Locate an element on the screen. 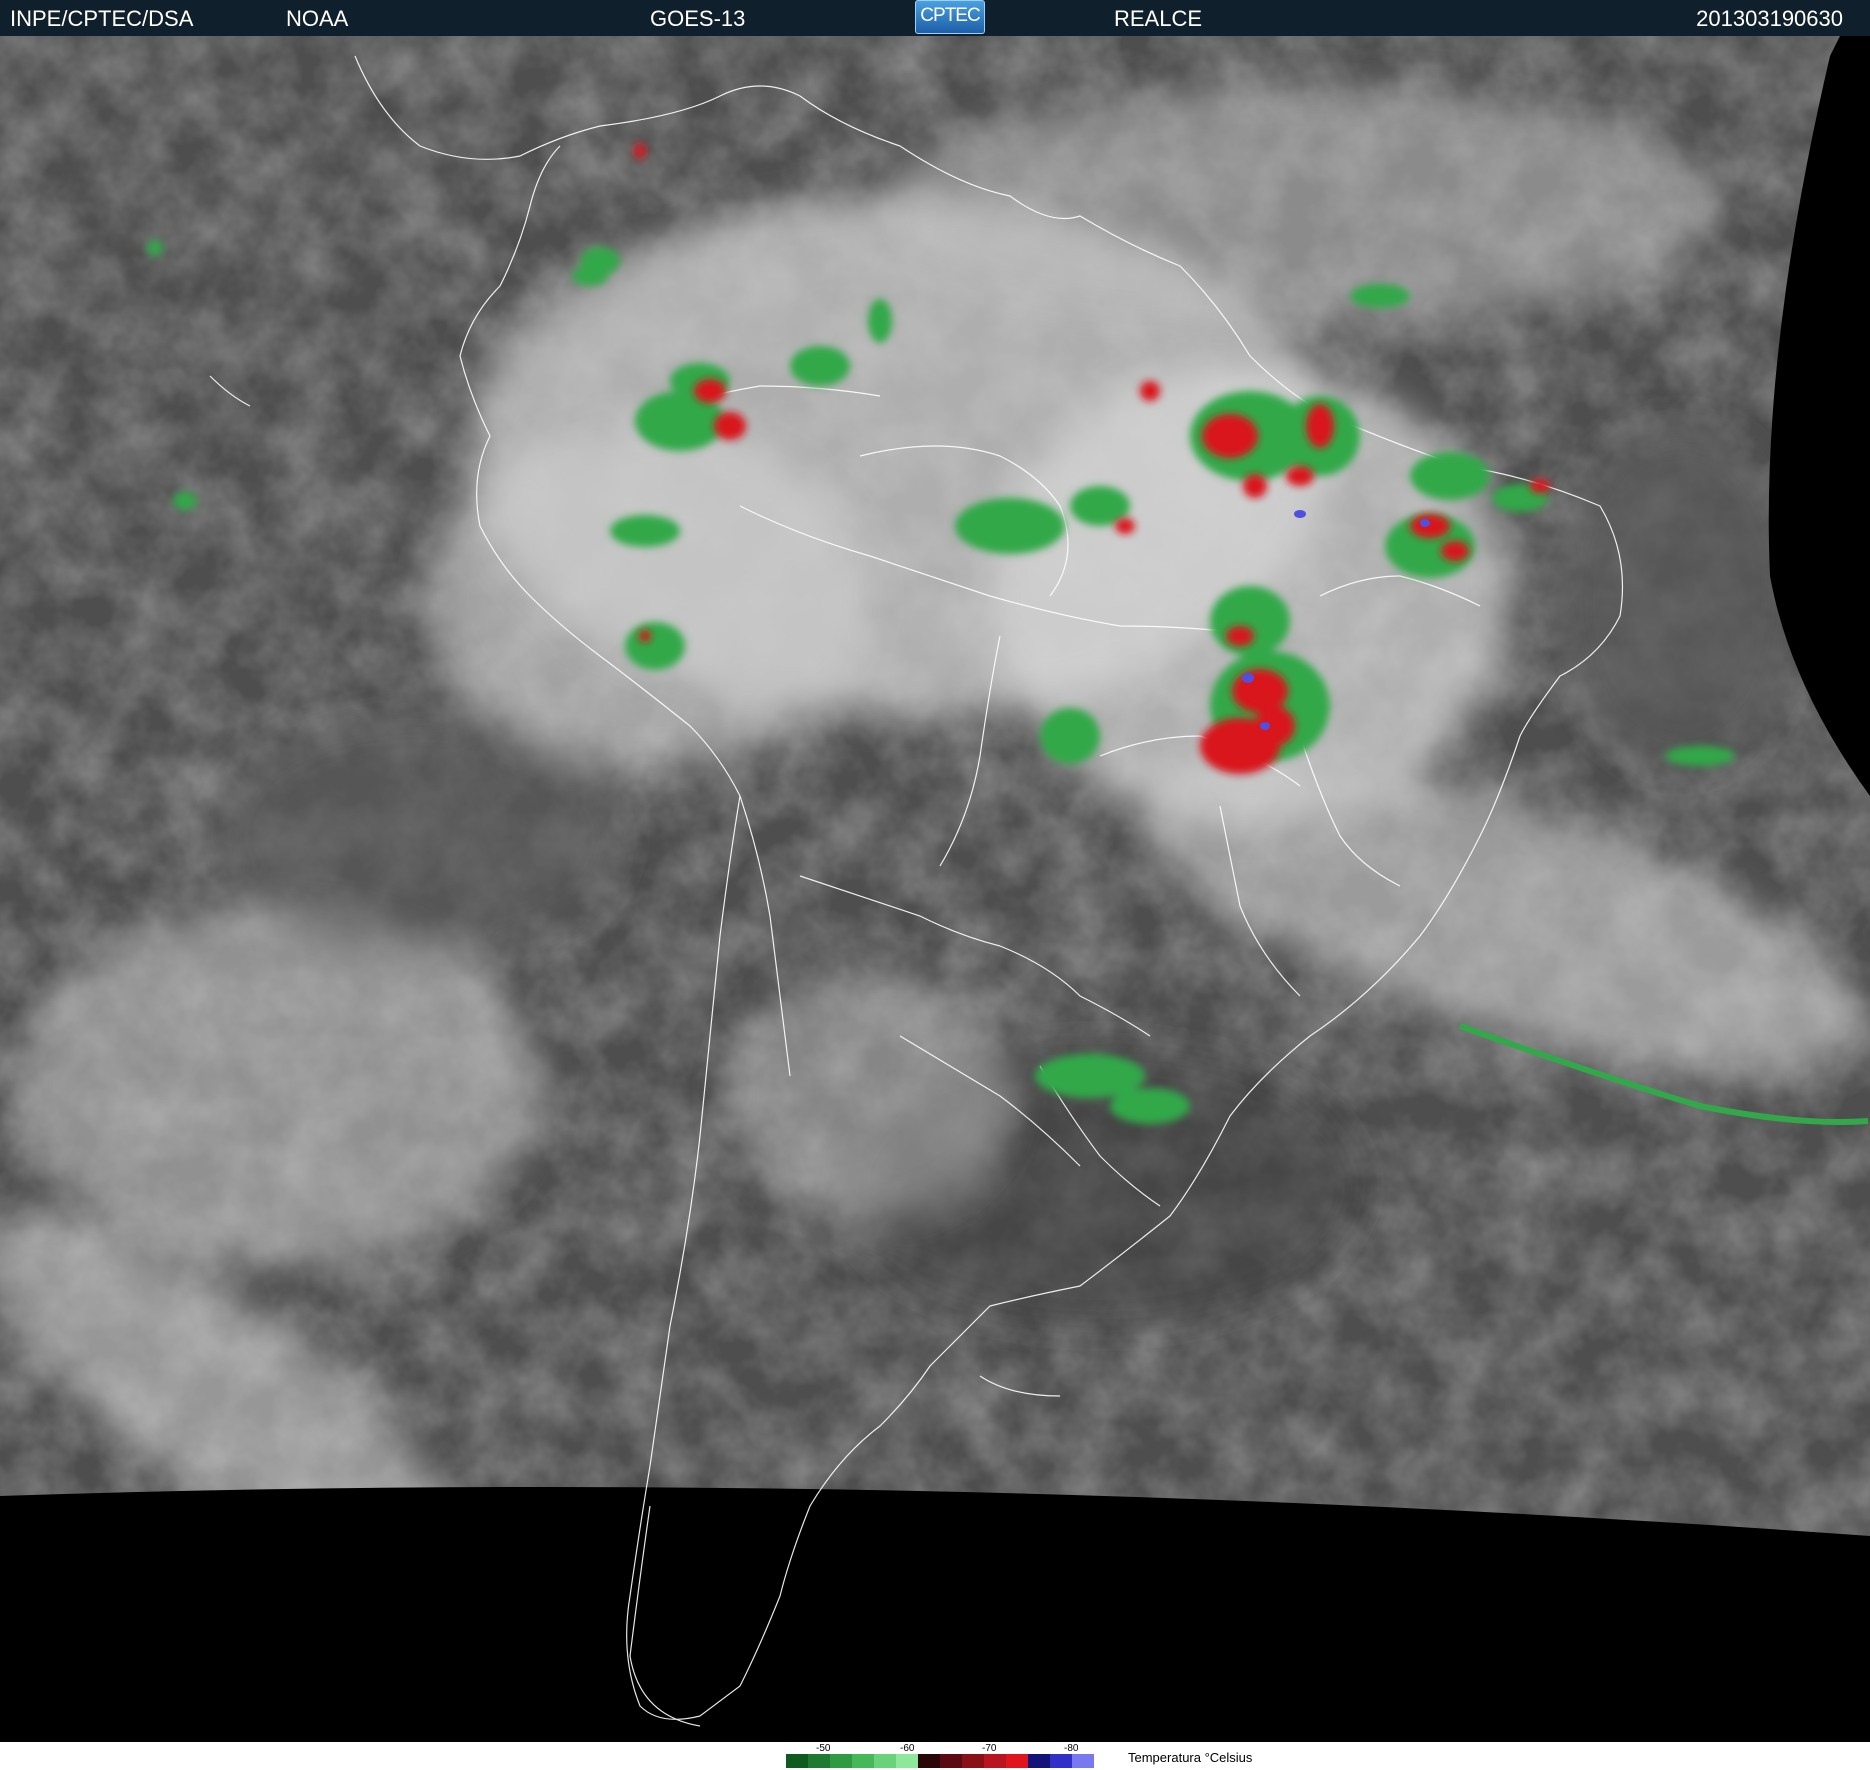 Image resolution: width=1870 pixels, height=1770 pixels. legend-tick-60: -60 is located at coordinates (907, 1748).